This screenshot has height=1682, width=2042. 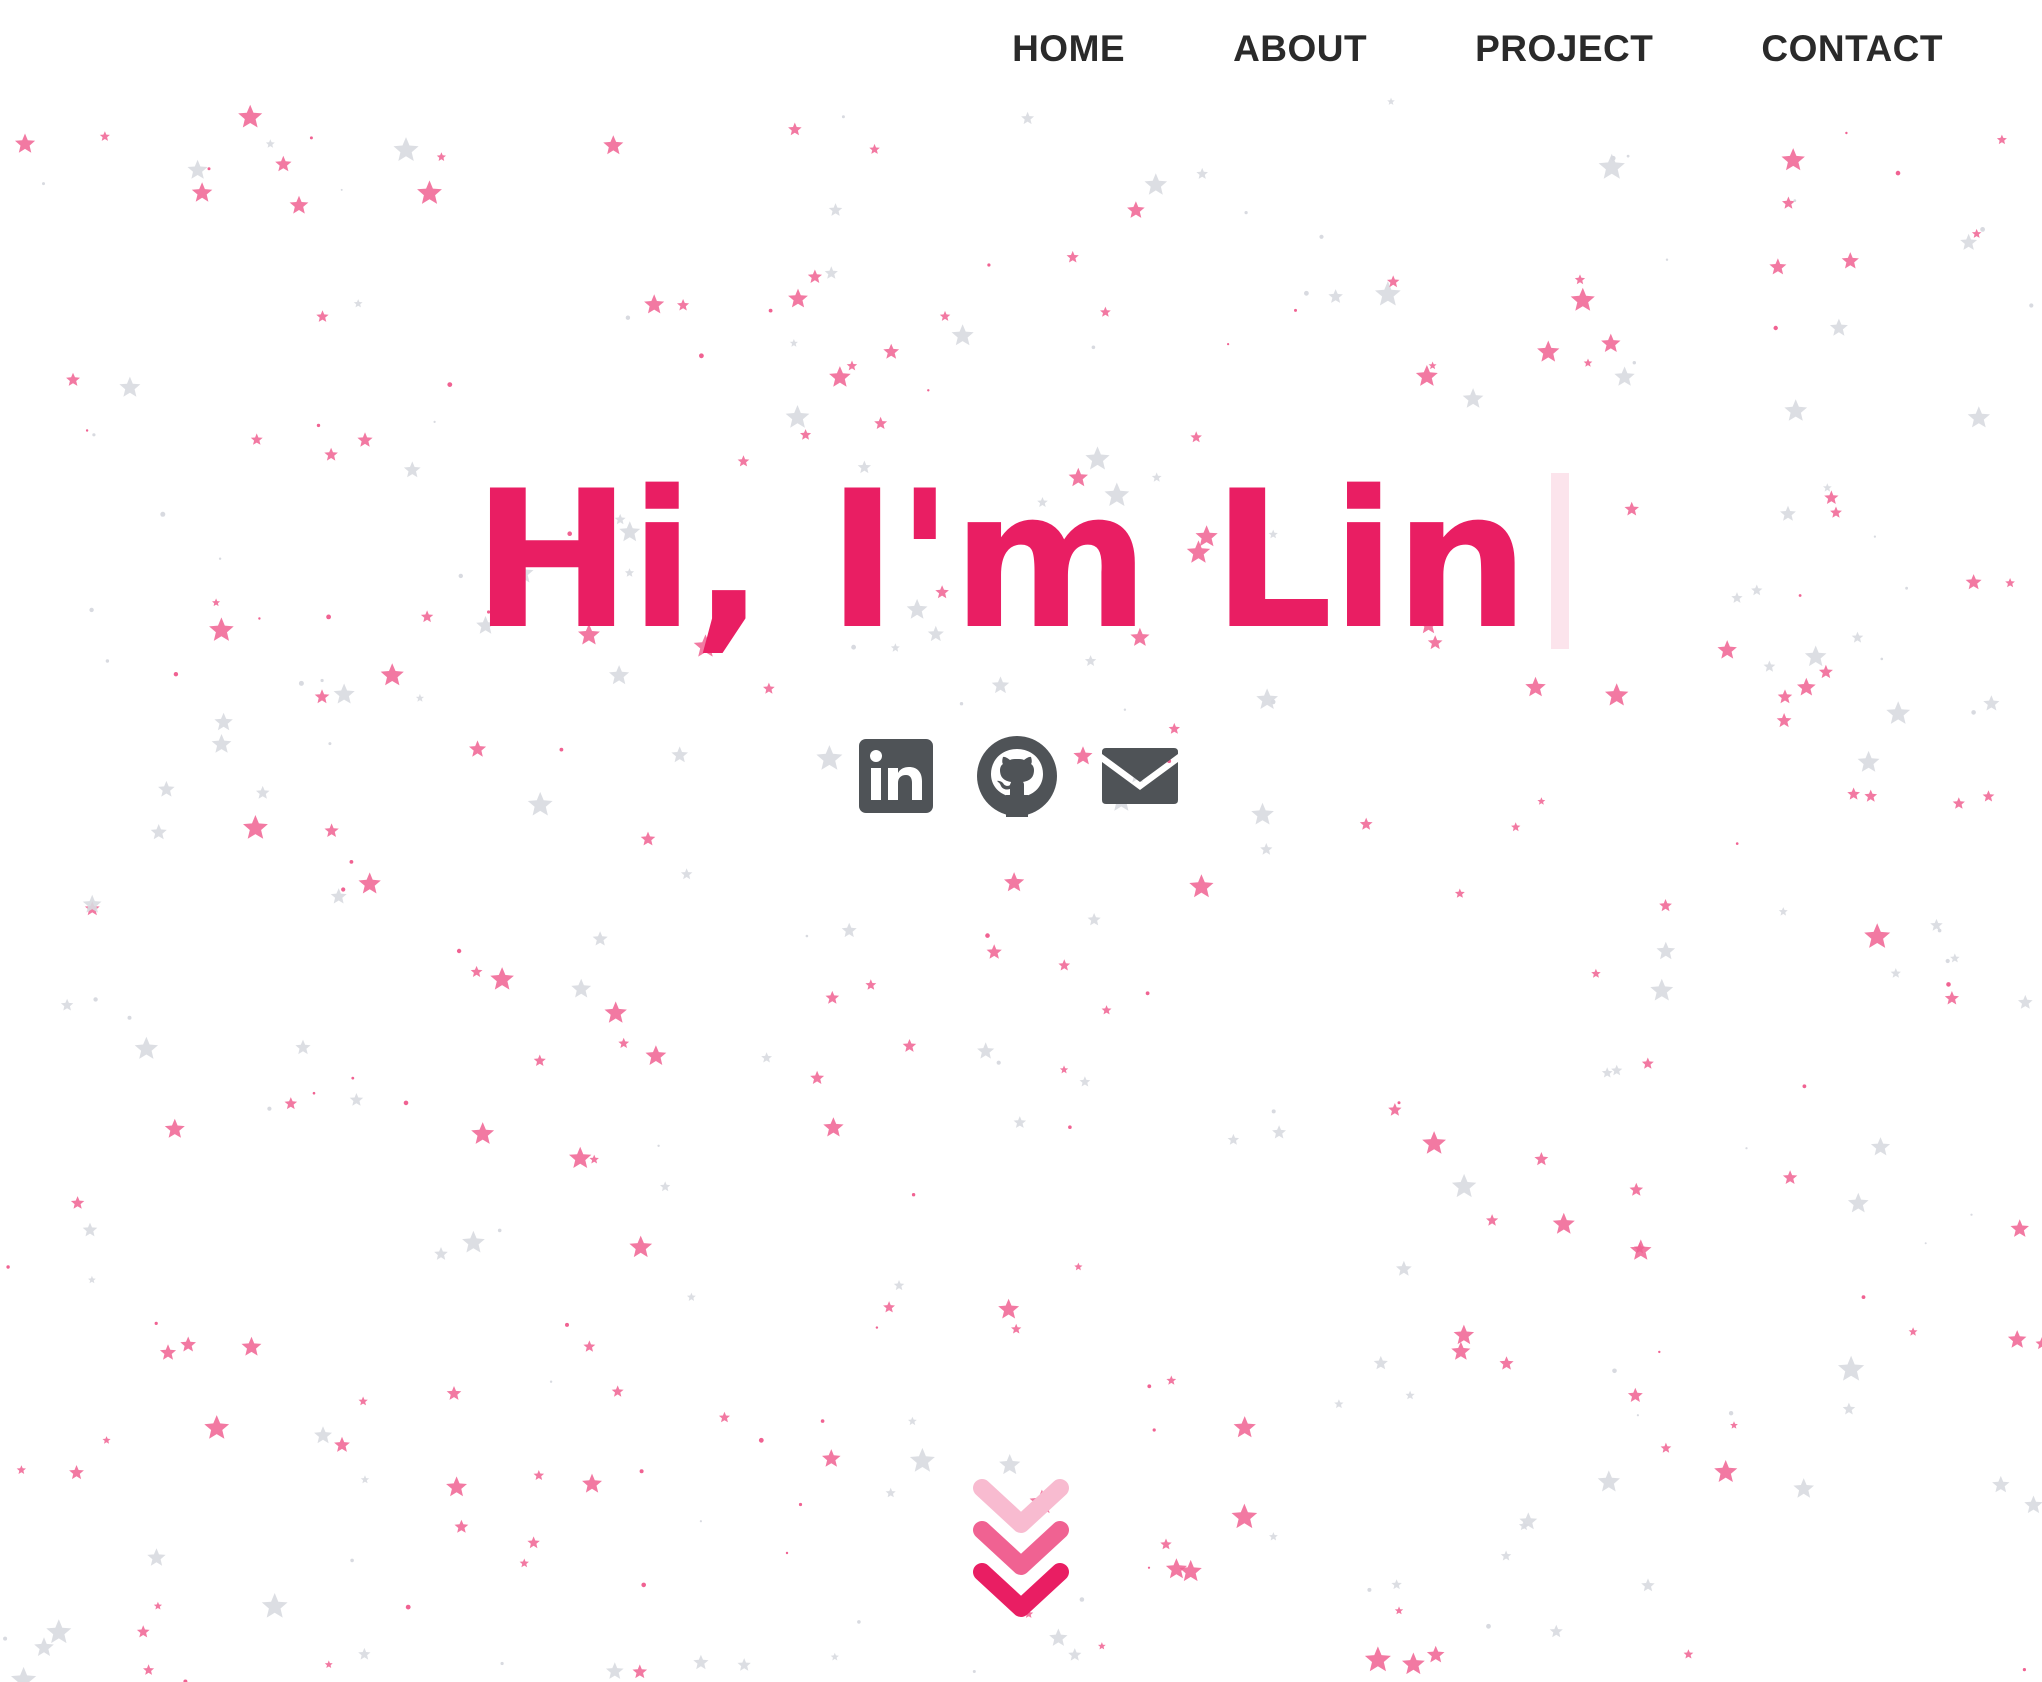 What do you see at coordinates (1564, 49) in the screenshot?
I see `nav-project-link: PROJECT` at bounding box center [1564, 49].